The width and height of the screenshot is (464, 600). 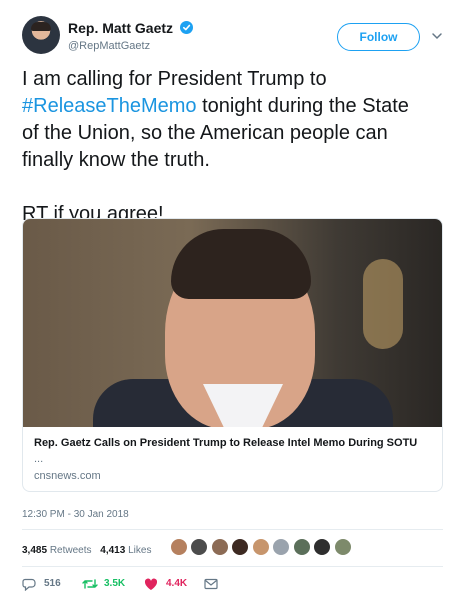 I want to click on retweet-icon, so click(x=90, y=584).